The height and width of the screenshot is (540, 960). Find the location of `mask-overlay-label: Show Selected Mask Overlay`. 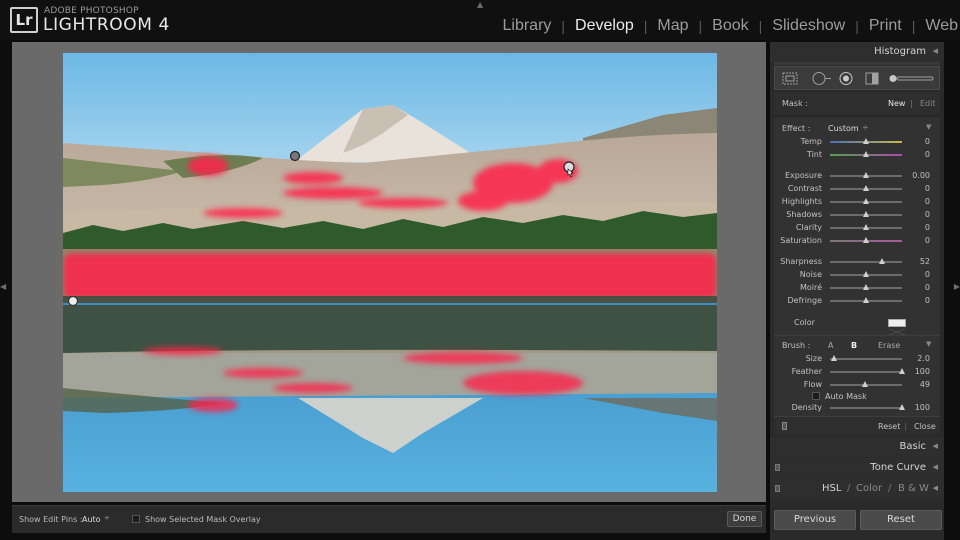

mask-overlay-label: Show Selected Mask Overlay is located at coordinates (203, 519).